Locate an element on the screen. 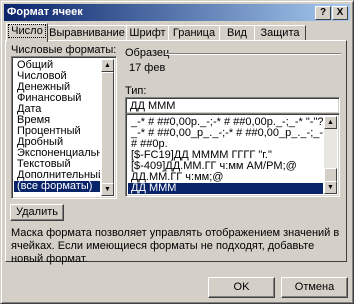 The image size is (354, 304). category-item: Дата is located at coordinates (57, 109).